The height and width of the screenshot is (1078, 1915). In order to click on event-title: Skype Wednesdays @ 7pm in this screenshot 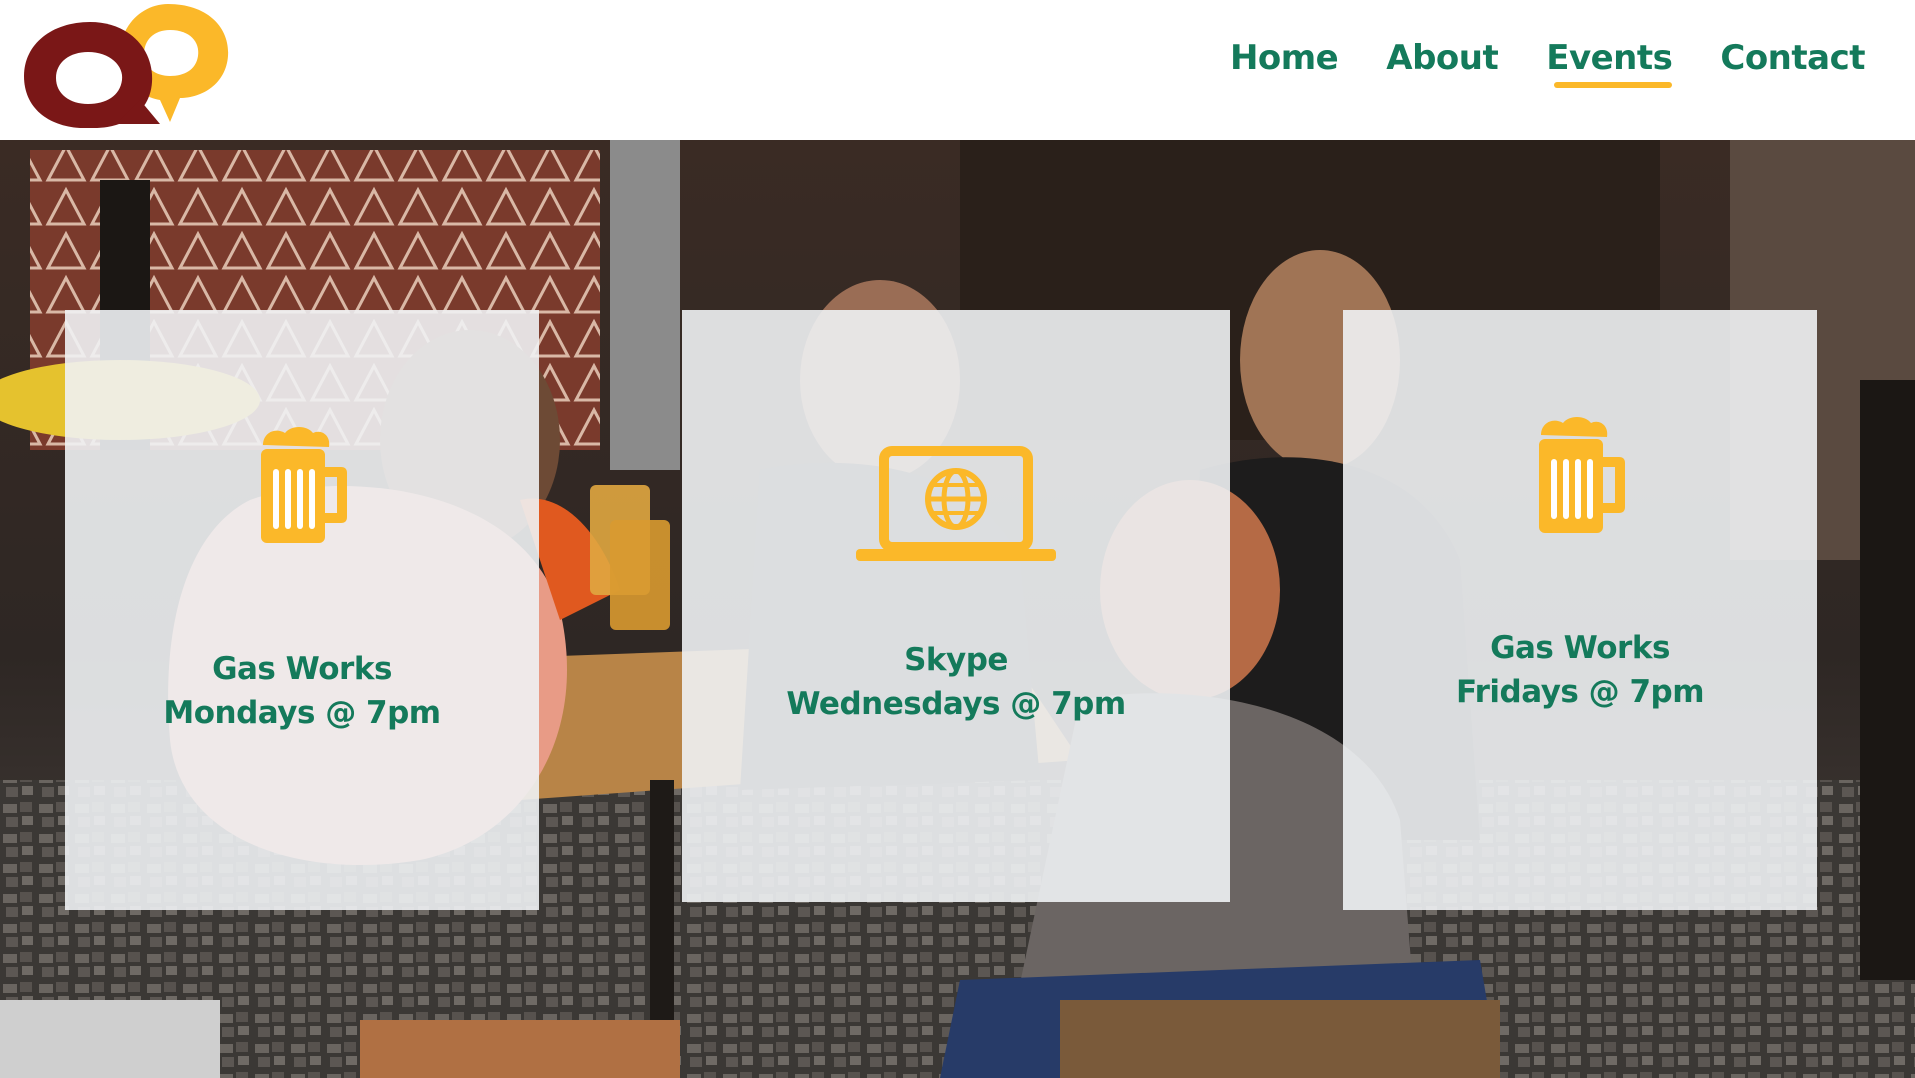, I will do `click(956, 682)`.